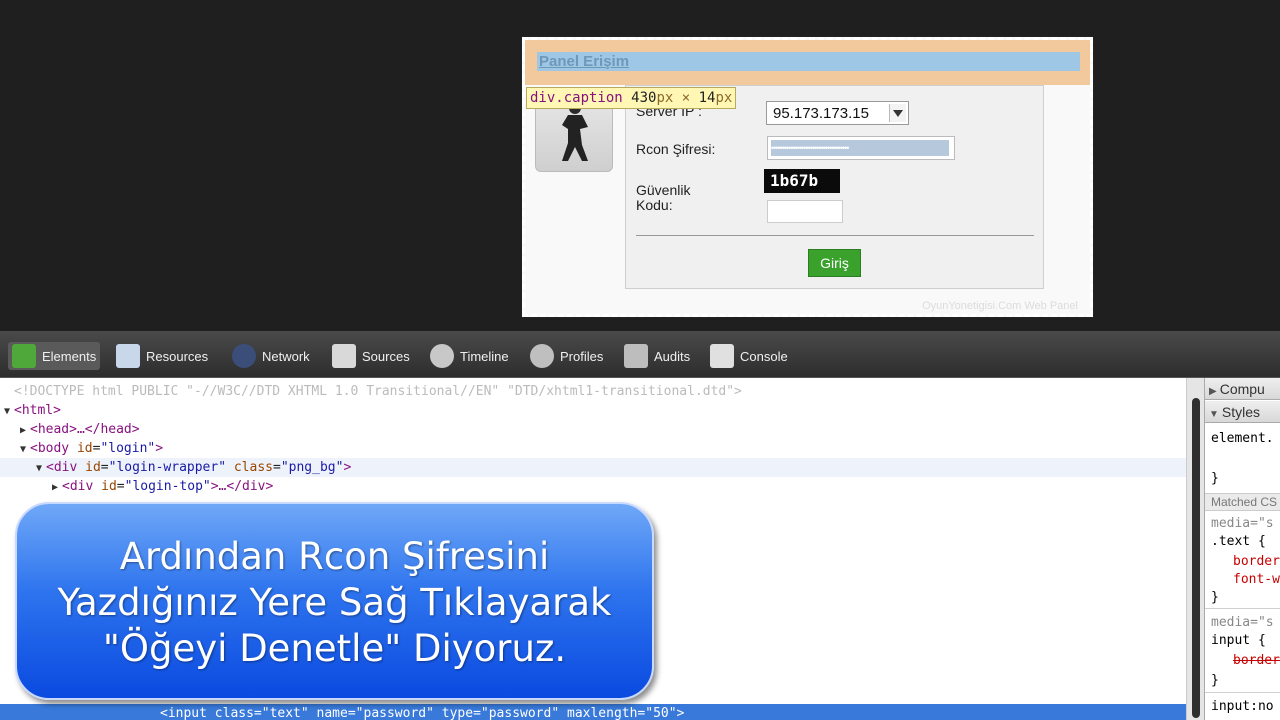 This screenshot has height=720, width=1280. What do you see at coordinates (593, 429) in the screenshot?
I see `dom-head: ▶ <head>…</head>` at bounding box center [593, 429].